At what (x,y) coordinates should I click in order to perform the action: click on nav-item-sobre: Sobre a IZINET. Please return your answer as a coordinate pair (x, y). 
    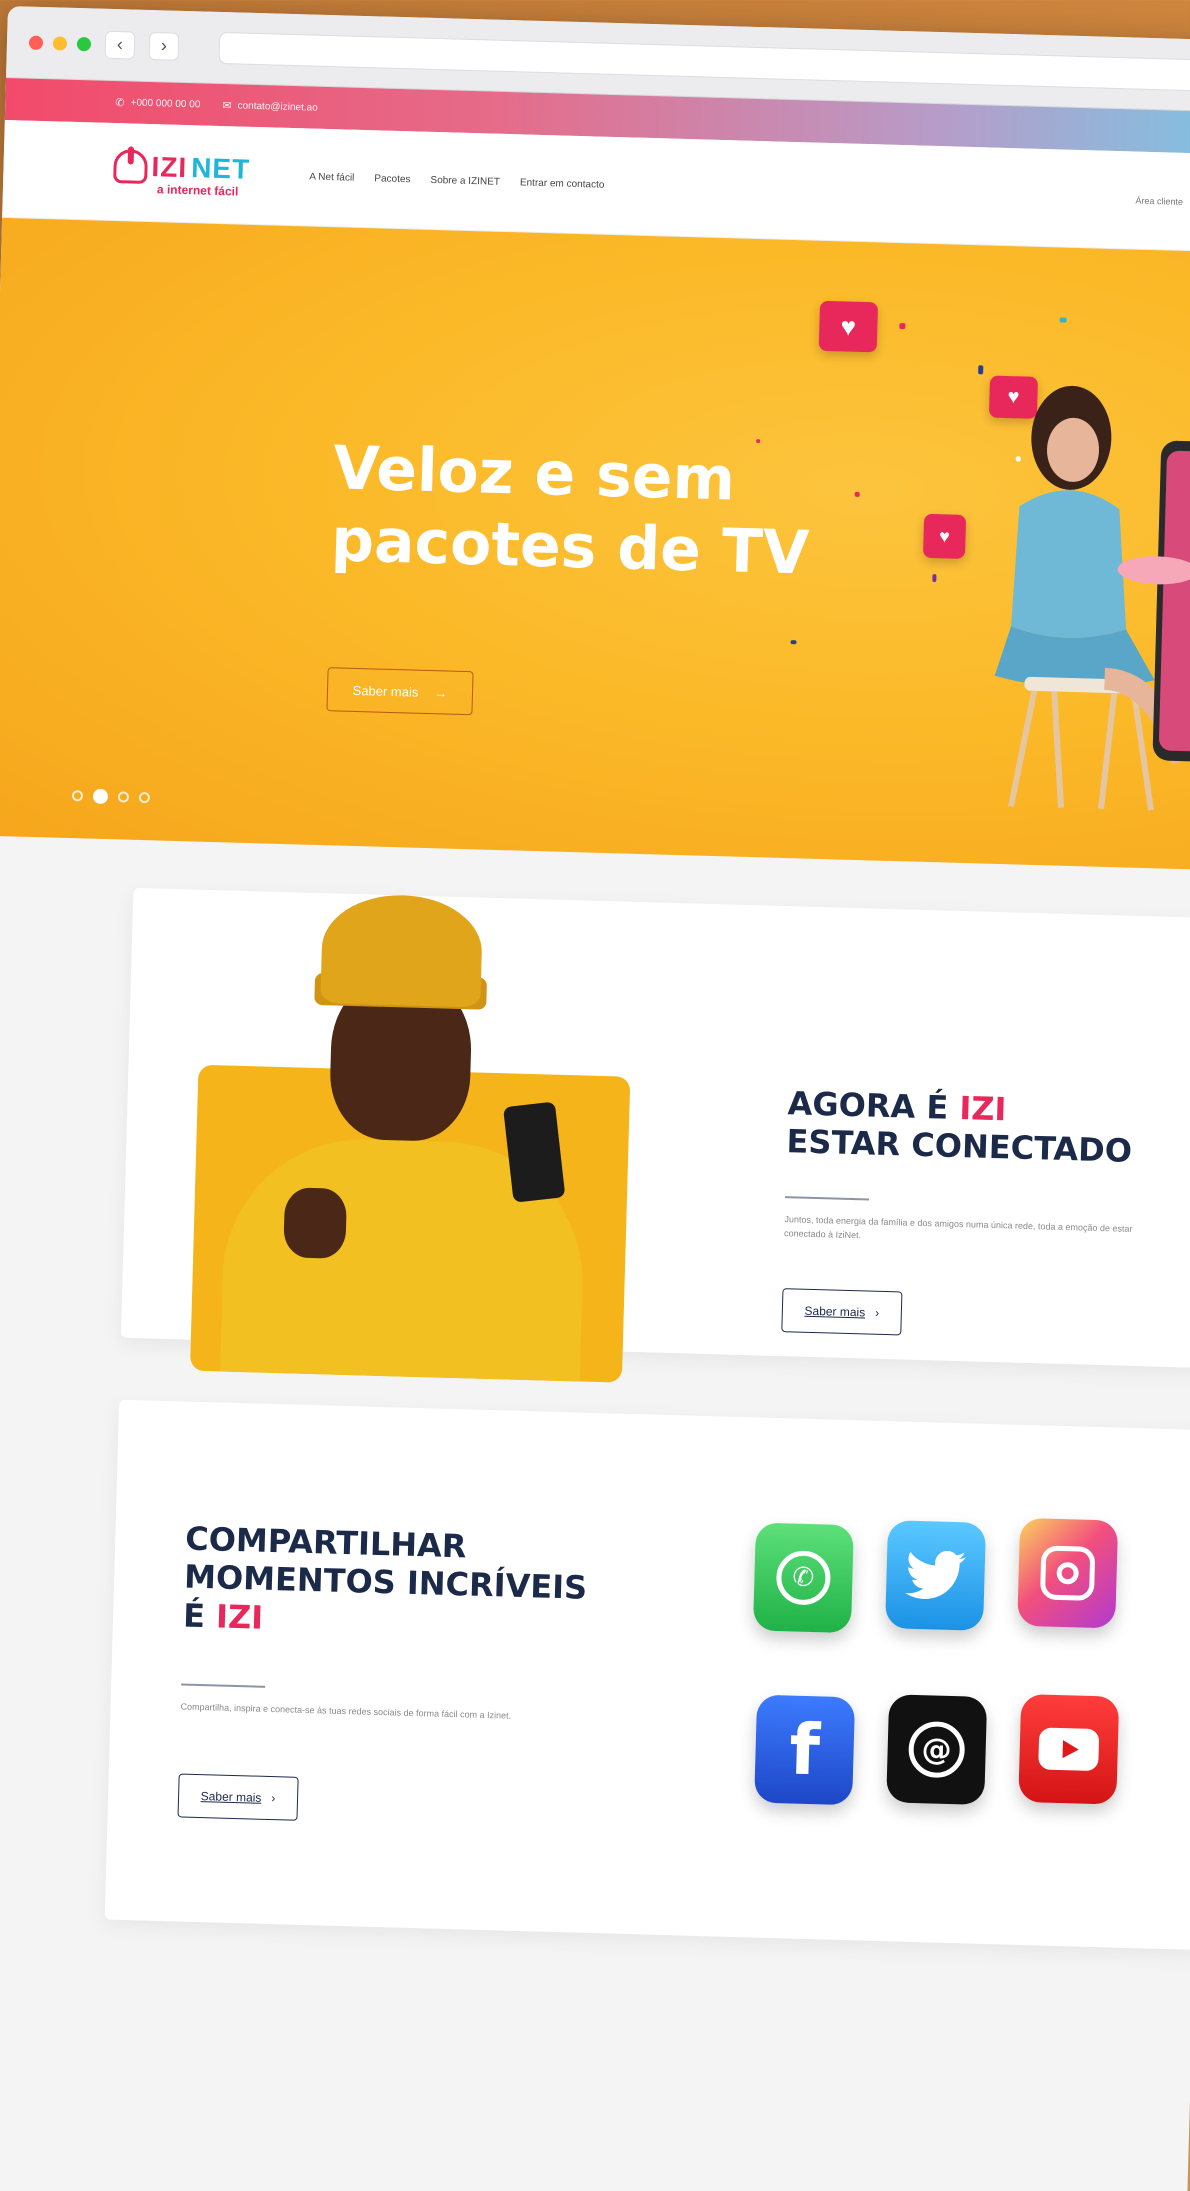
    Looking at the image, I should click on (465, 181).